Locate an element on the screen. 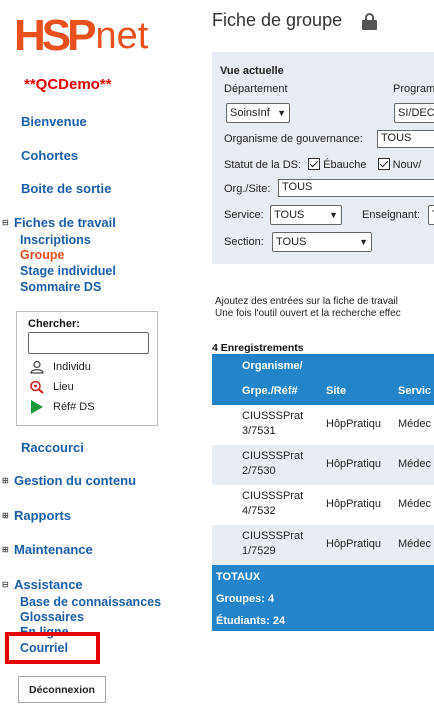 Image resolution: width=434 pixels, height=714 pixels. person-icon is located at coordinates (37, 367).